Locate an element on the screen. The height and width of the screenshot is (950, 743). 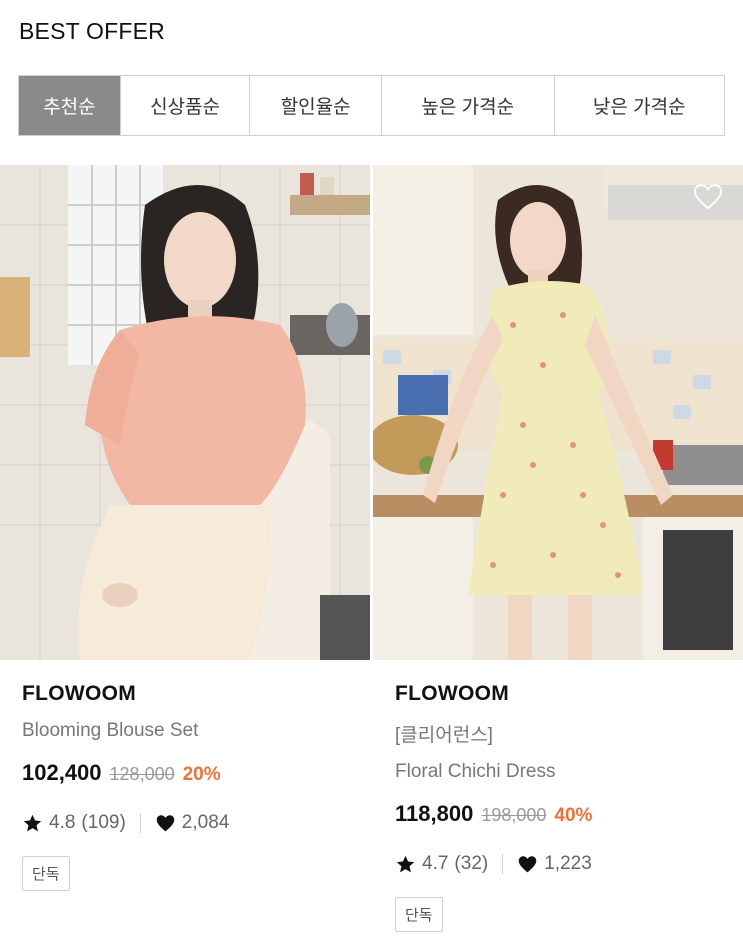
sort-tabs: 추천순 신상품순 할인율순 높은 가격순 낮은 가격순 is located at coordinates (371, 105).